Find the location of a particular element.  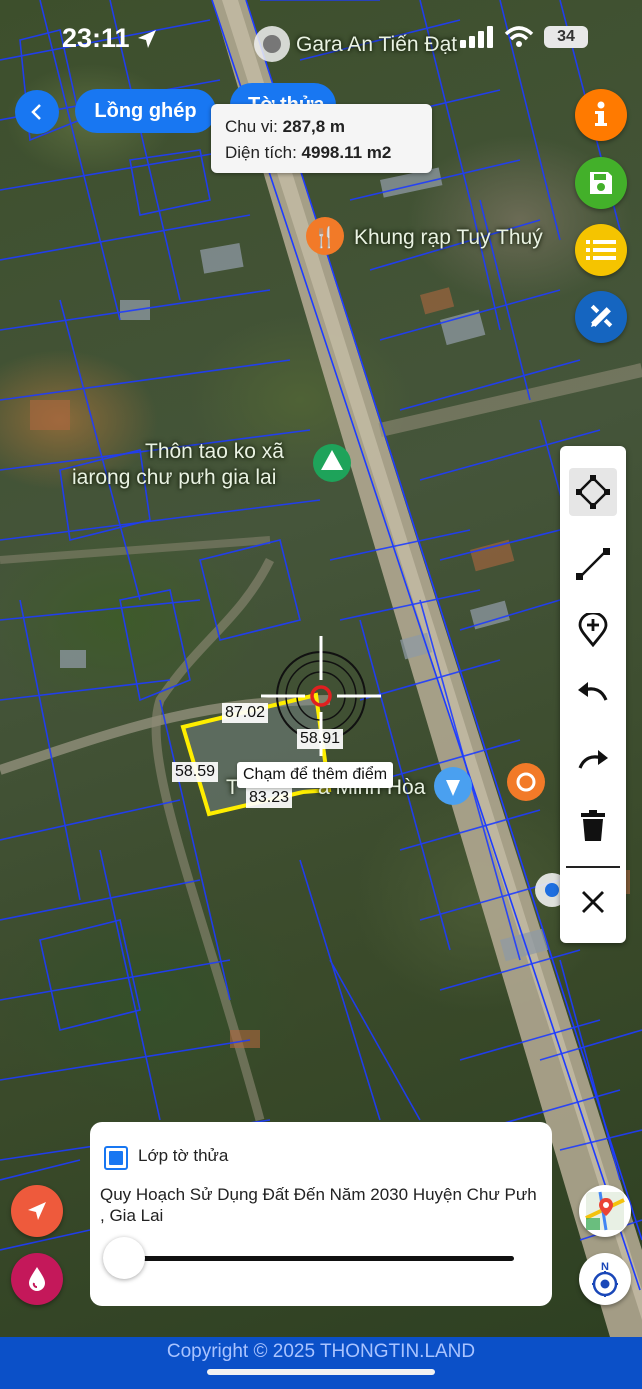

pencil-ruler-icon is located at coordinates (601, 316).